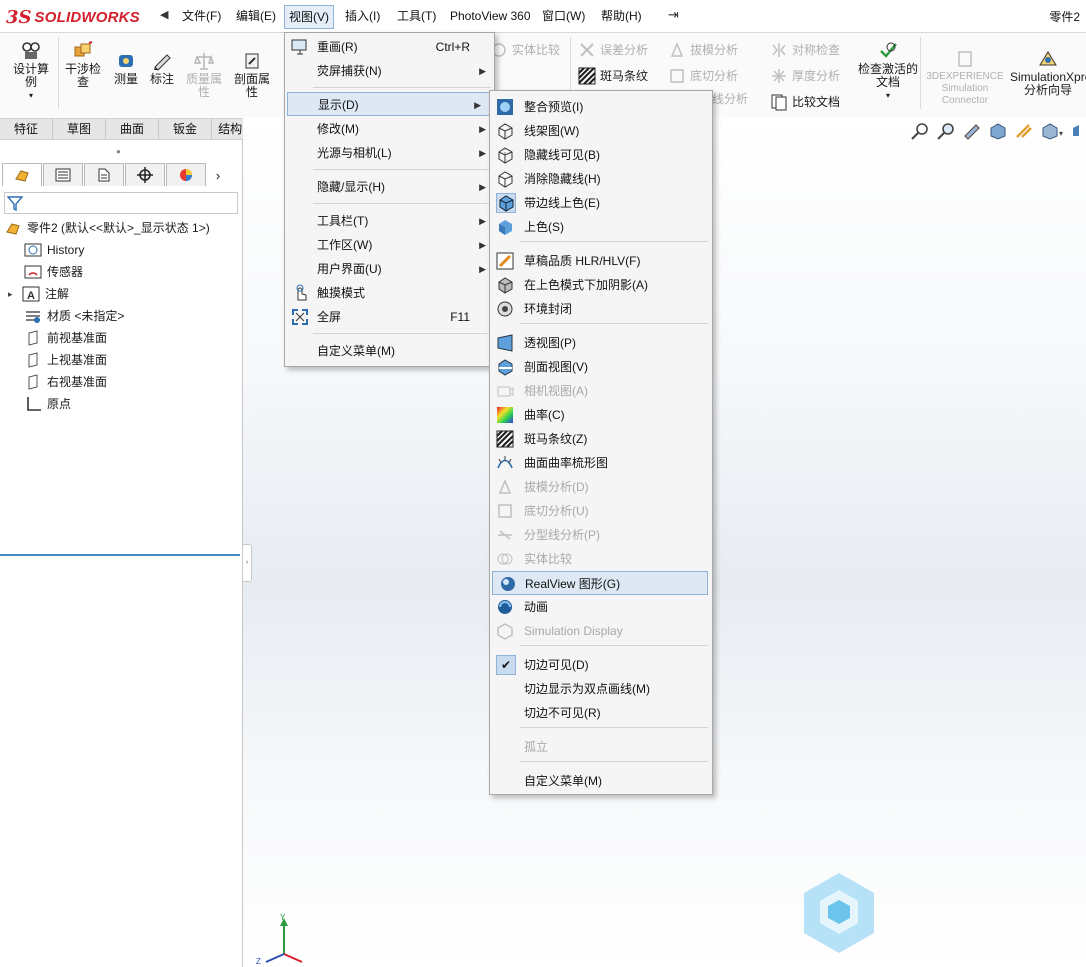 The height and width of the screenshot is (967, 1086). Describe the element at coordinates (186, 129) in the screenshot. I see `tab-sheet-metal: 钣金` at that location.